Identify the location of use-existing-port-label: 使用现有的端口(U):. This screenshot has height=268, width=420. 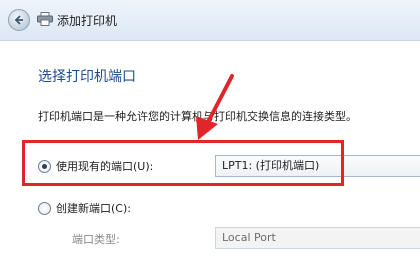
(104, 166).